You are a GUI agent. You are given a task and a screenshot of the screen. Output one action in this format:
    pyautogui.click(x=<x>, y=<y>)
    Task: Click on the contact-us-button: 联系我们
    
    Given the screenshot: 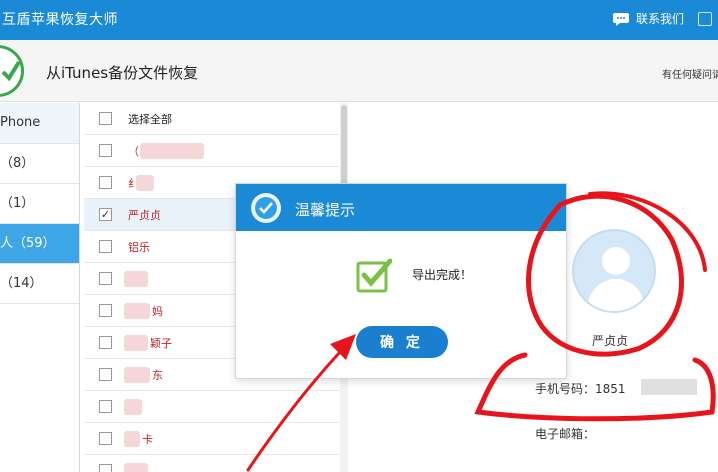 What is the action you would take?
    pyautogui.click(x=648, y=18)
    